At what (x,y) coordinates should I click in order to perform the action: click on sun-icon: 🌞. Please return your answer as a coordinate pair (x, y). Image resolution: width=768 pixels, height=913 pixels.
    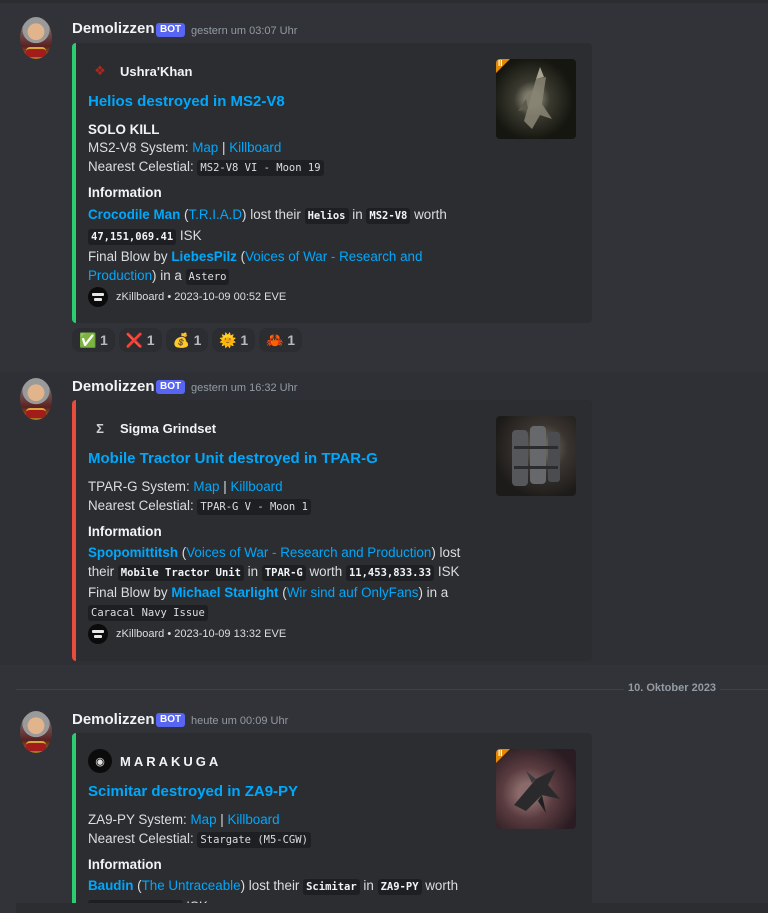
    Looking at the image, I should click on (228, 339).